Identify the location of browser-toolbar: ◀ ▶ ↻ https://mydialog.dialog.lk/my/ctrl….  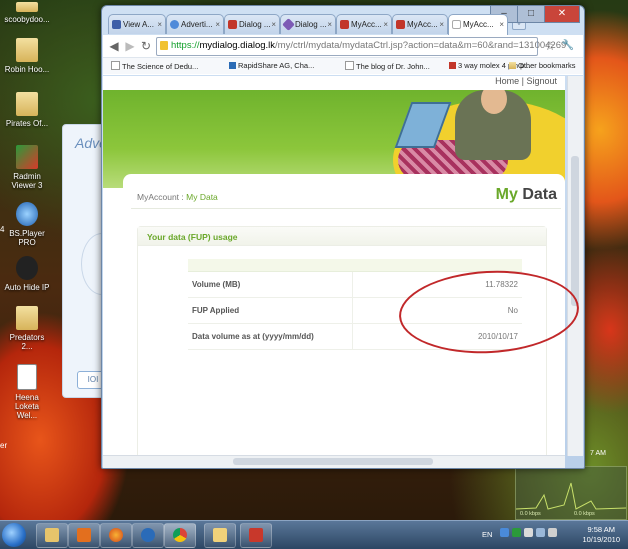
(343, 55).